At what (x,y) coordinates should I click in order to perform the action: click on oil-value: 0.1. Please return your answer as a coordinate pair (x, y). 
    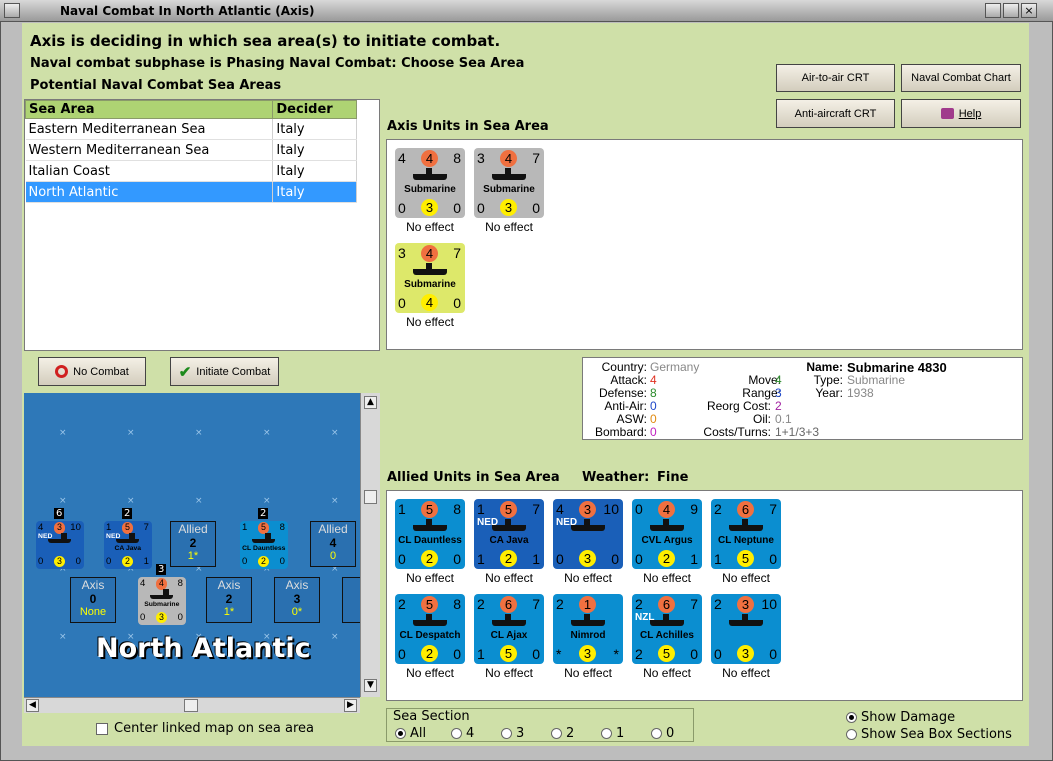
    Looking at the image, I should click on (783, 419).